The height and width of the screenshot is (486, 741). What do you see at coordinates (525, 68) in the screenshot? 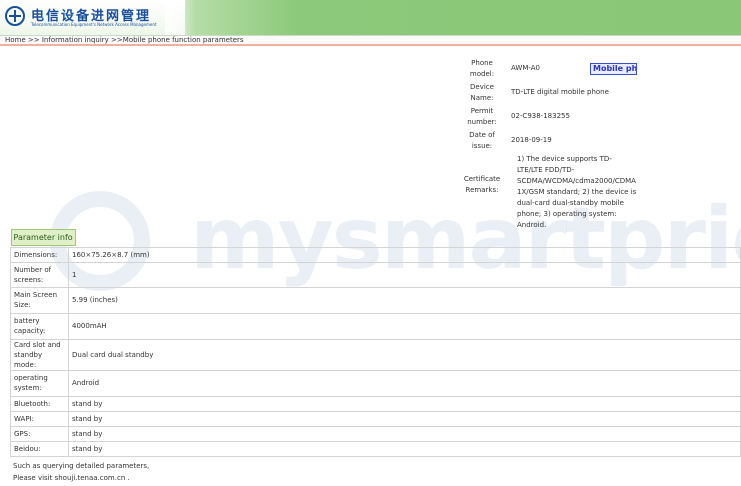
I see `model-value: AWM-A0` at bounding box center [525, 68].